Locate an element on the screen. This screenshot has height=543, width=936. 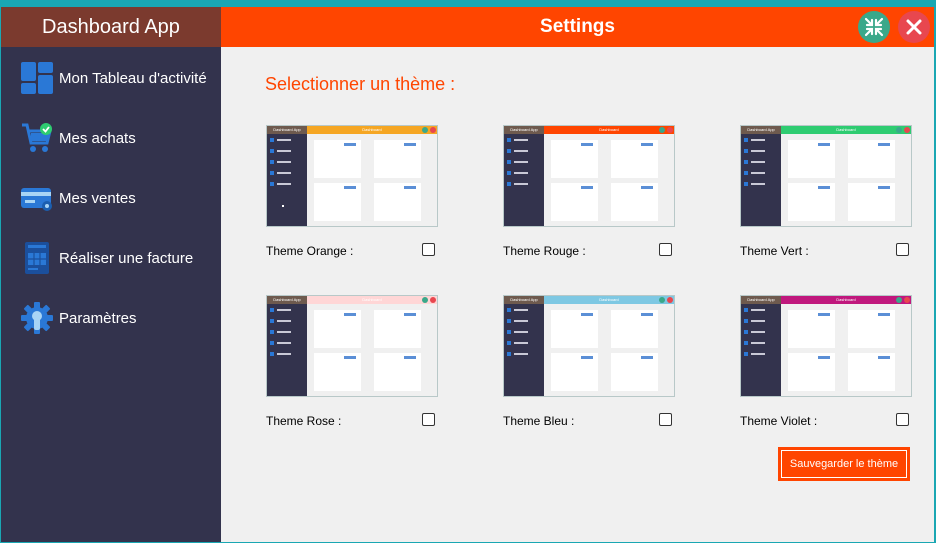
restore-button is located at coordinates (874, 27).